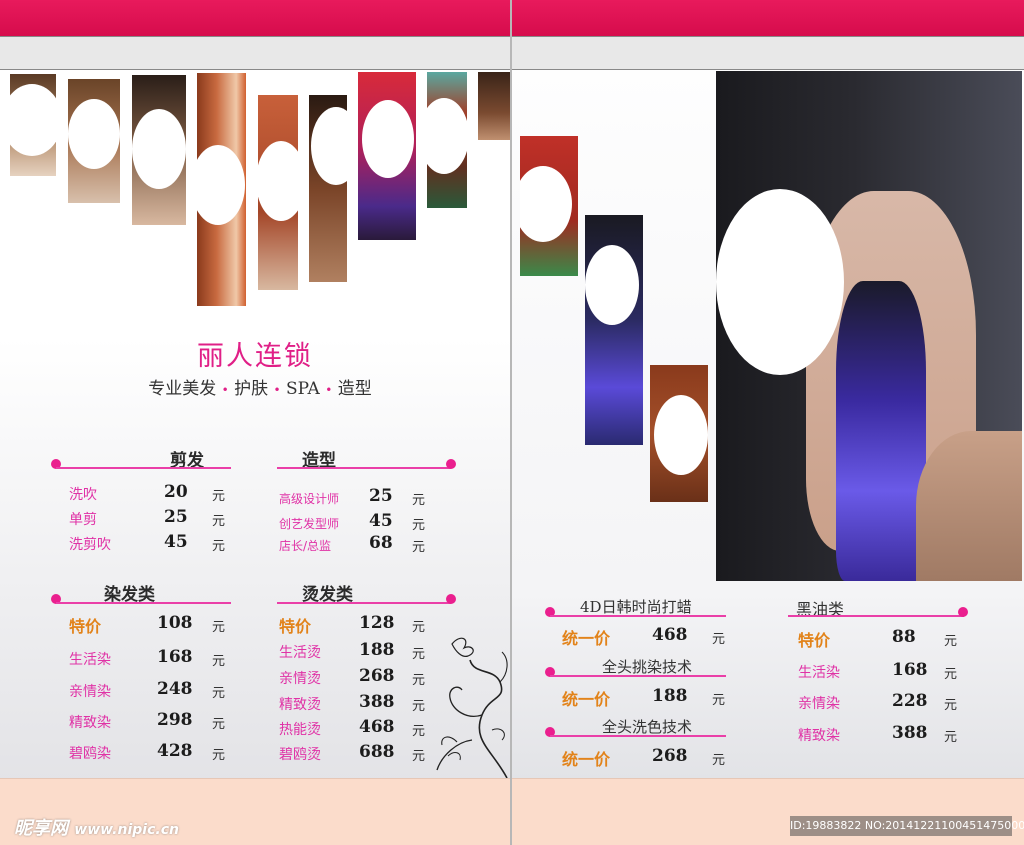  I want to click on shoulder-shape, so click(969, 506).